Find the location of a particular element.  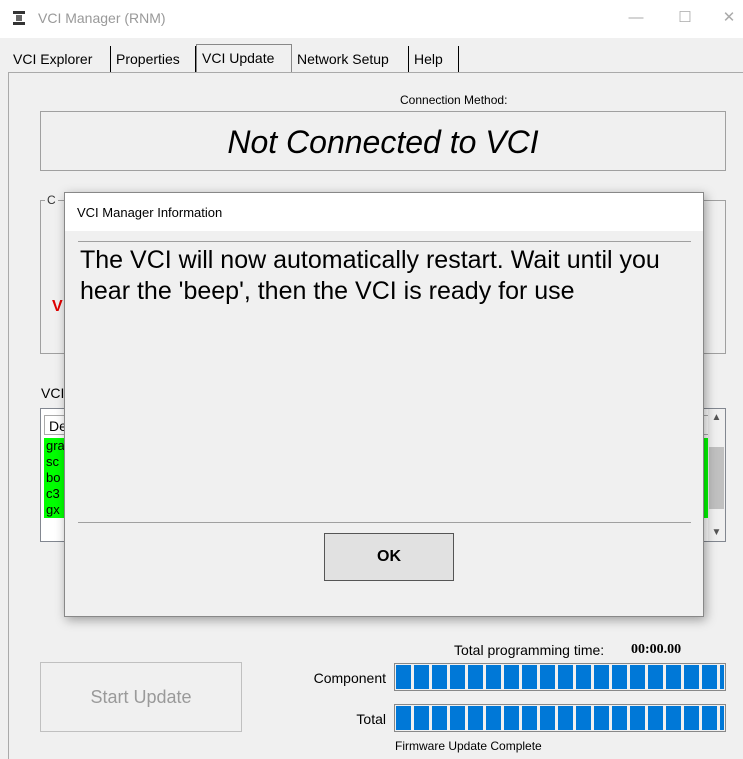

dialog-title-bar: VCI Manager Information is located at coordinates (384, 212).